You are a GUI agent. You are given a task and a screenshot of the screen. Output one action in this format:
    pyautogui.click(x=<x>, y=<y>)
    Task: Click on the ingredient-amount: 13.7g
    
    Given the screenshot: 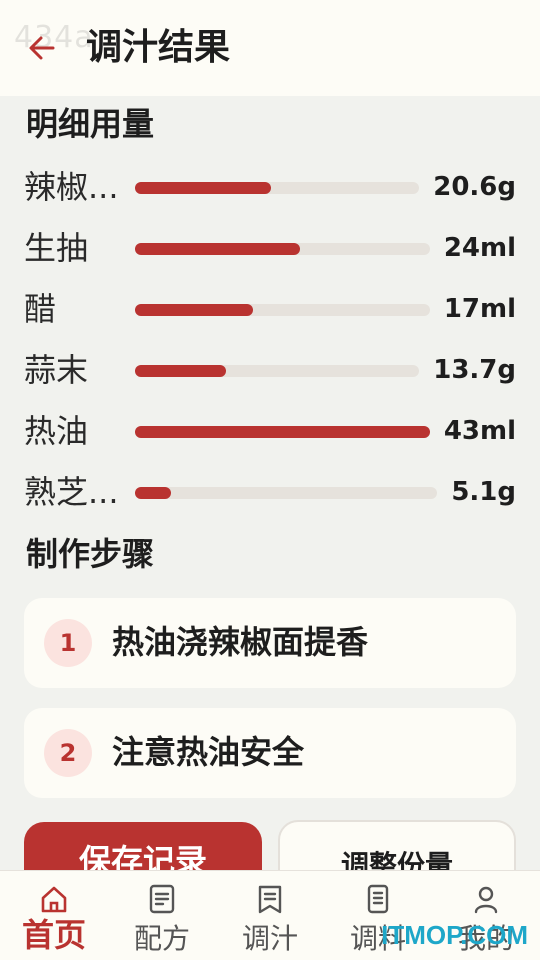 What is the action you would take?
    pyautogui.click(x=474, y=370)
    